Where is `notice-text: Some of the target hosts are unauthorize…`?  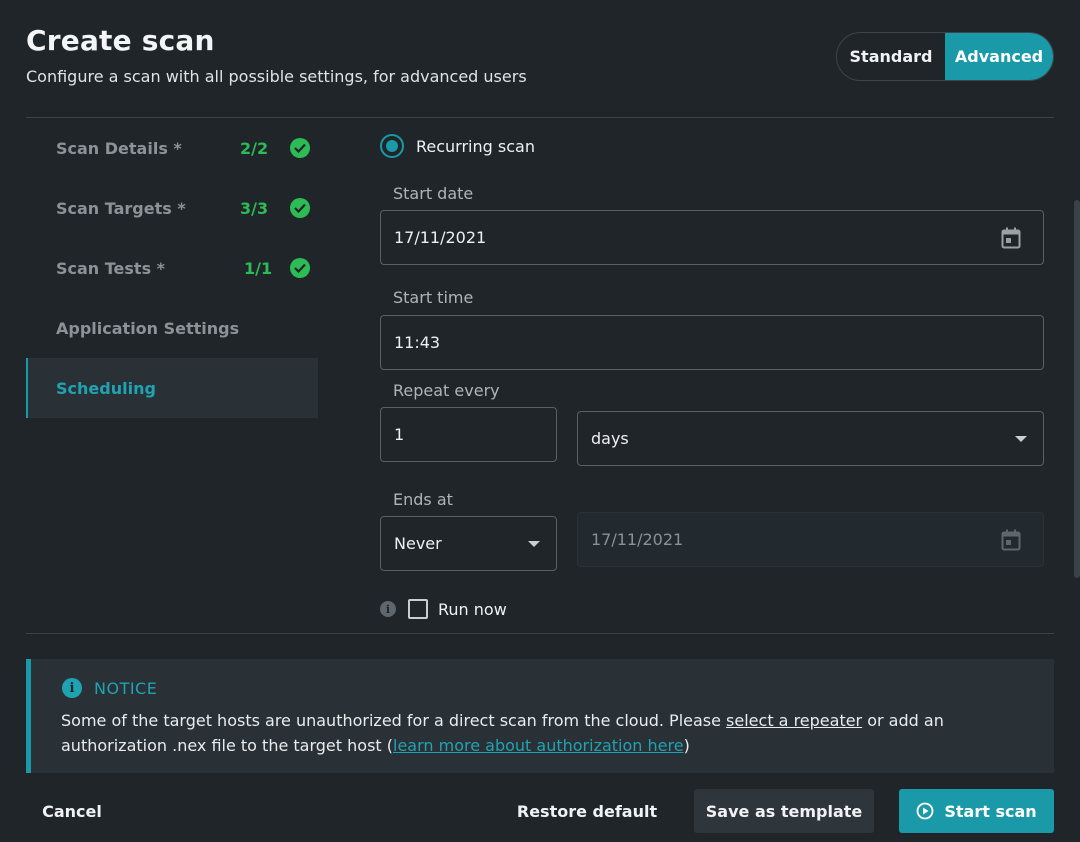 notice-text: Some of the target hosts are unauthorize… is located at coordinates (541, 733).